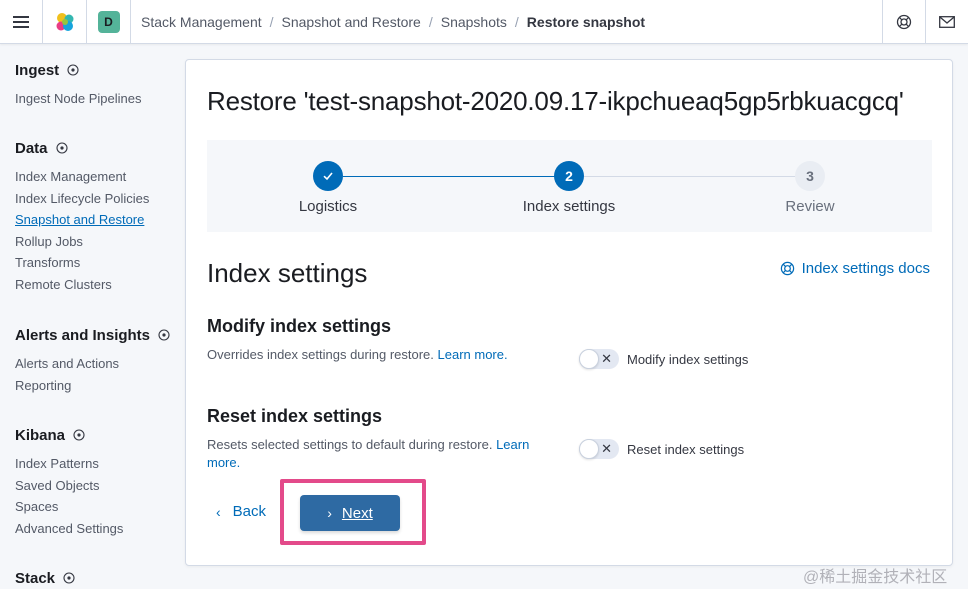 The height and width of the screenshot is (589, 968). I want to click on sidebar-item-reporting: Reporting, so click(92, 386).